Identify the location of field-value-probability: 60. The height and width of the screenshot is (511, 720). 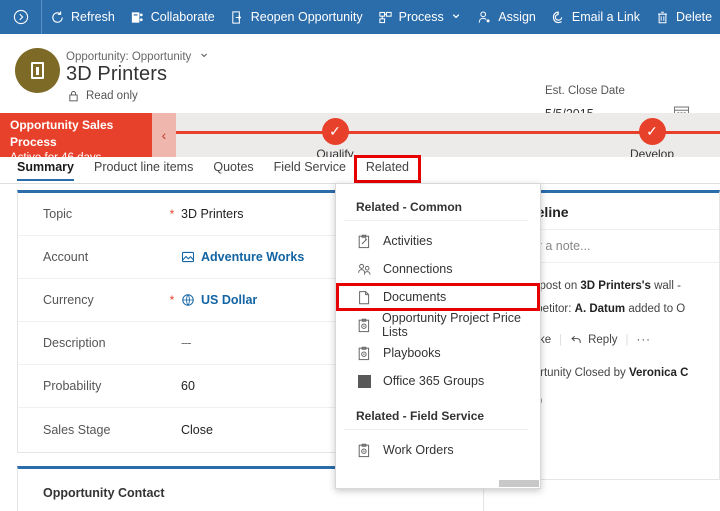
(188, 386).